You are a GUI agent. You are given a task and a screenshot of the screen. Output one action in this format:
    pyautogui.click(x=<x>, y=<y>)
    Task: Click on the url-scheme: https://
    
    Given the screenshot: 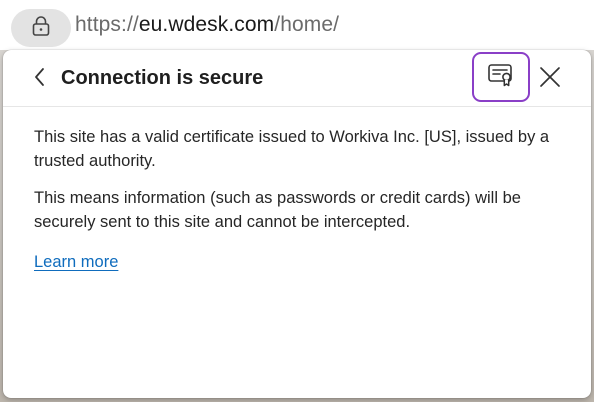 What is the action you would take?
    pyautogui.click(x=107, y=24)
    